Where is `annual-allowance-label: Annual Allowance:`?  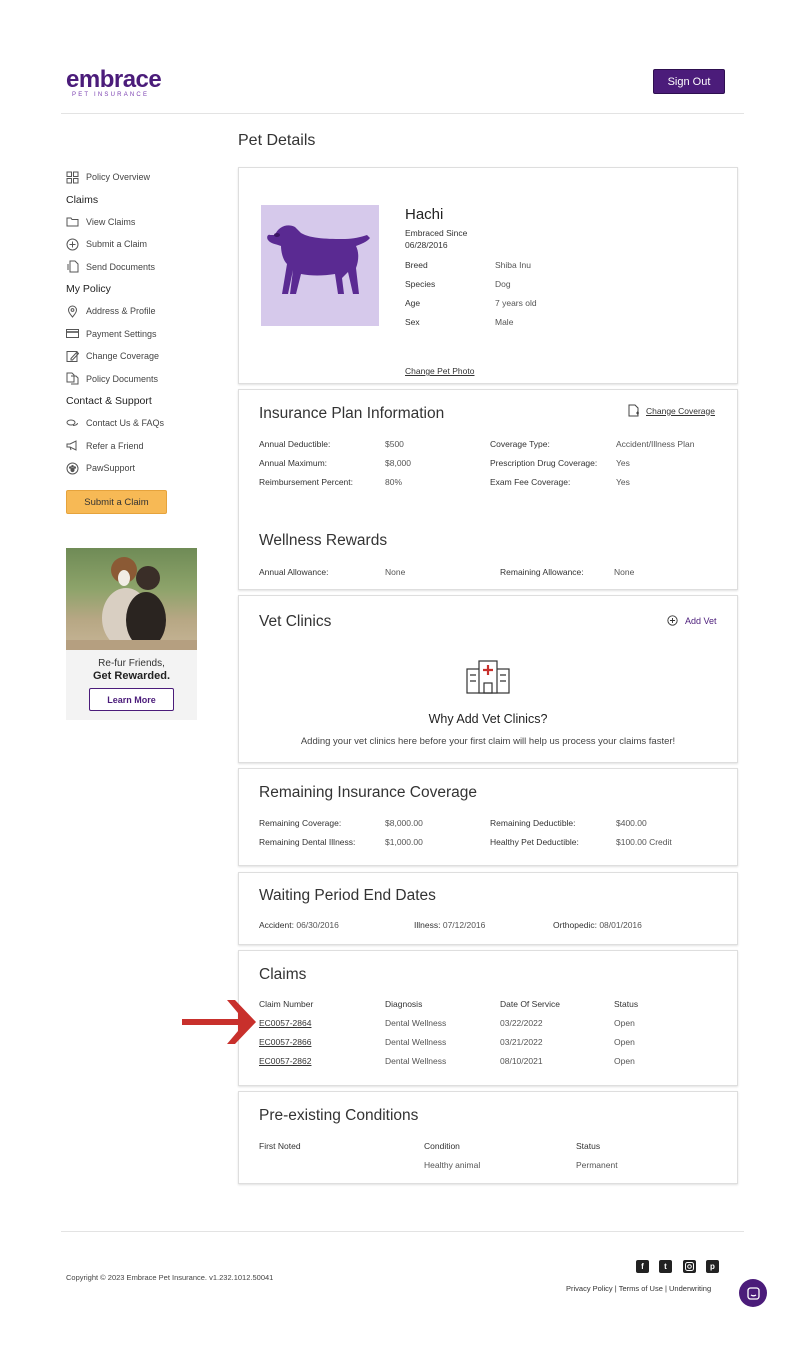
annual-allowance-label: Annual Allowance: is located at coordinates (294, 572).